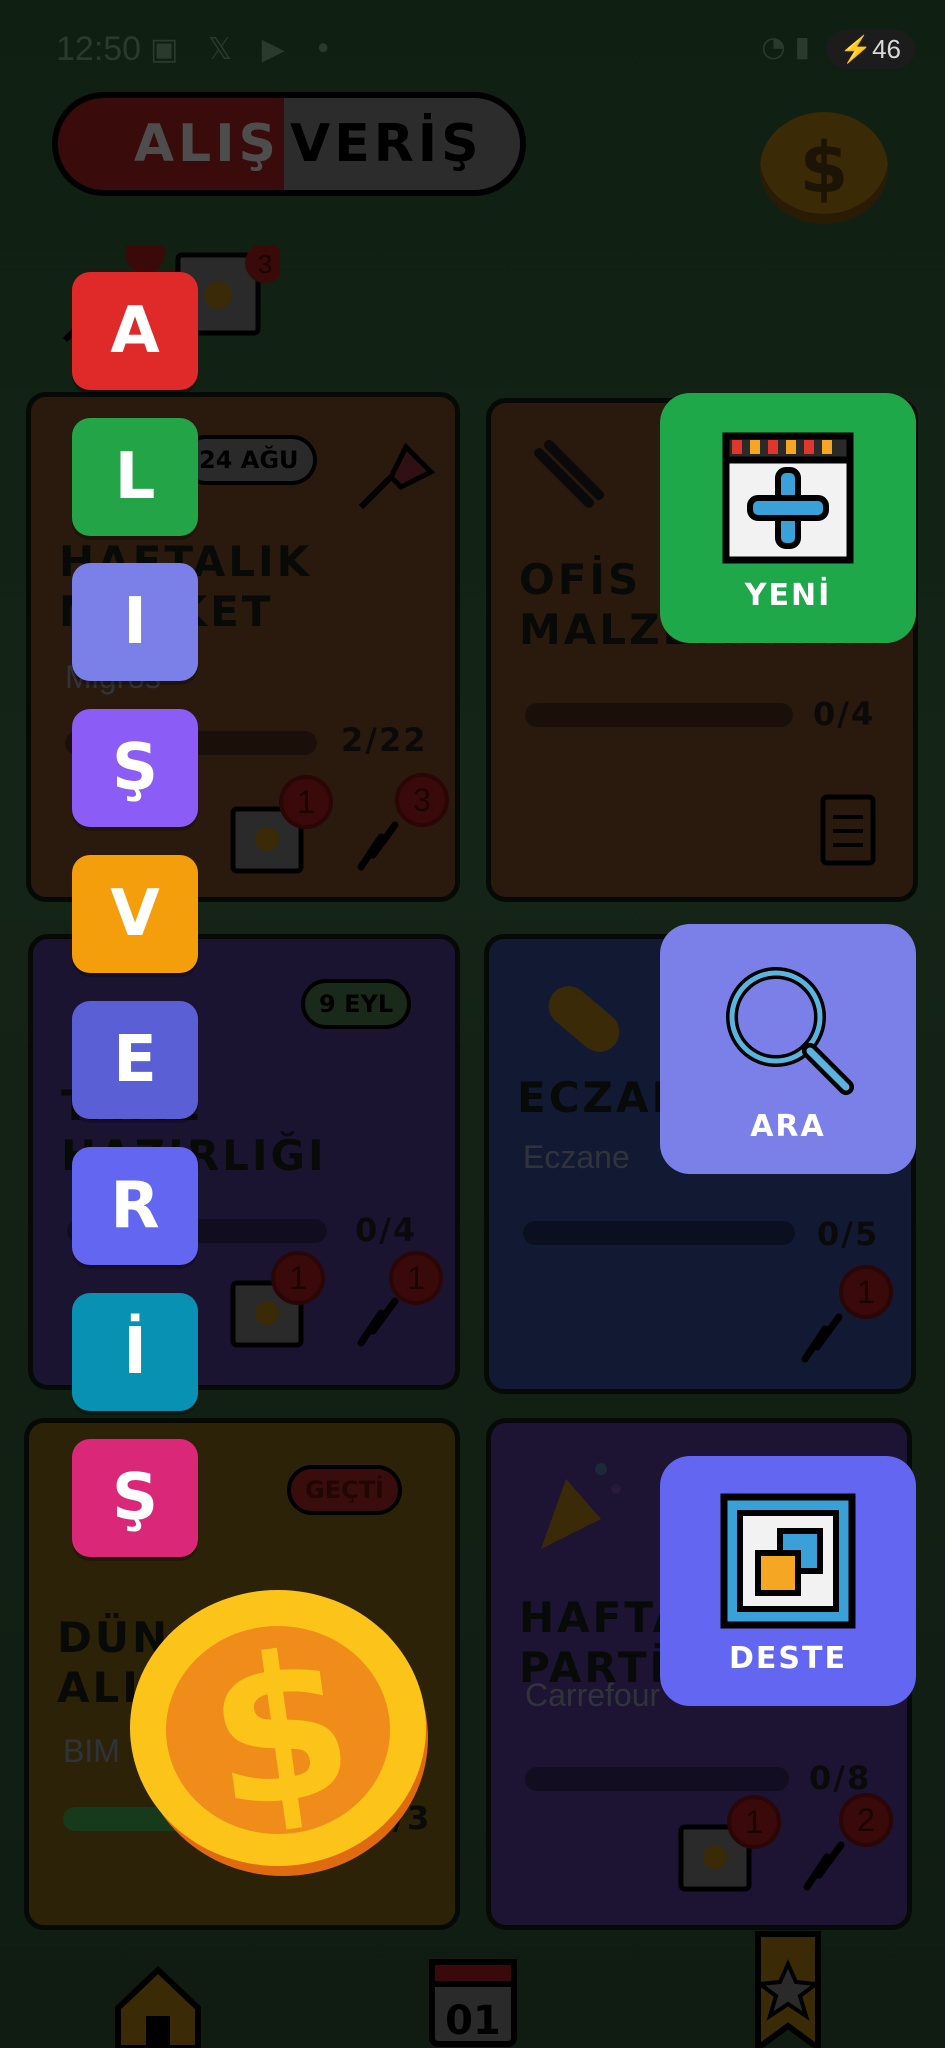  What do you see at coordinates (788, 1658) in the screenshot?
I see `deck-label: DESTE` at bounding box center [788, 1658].